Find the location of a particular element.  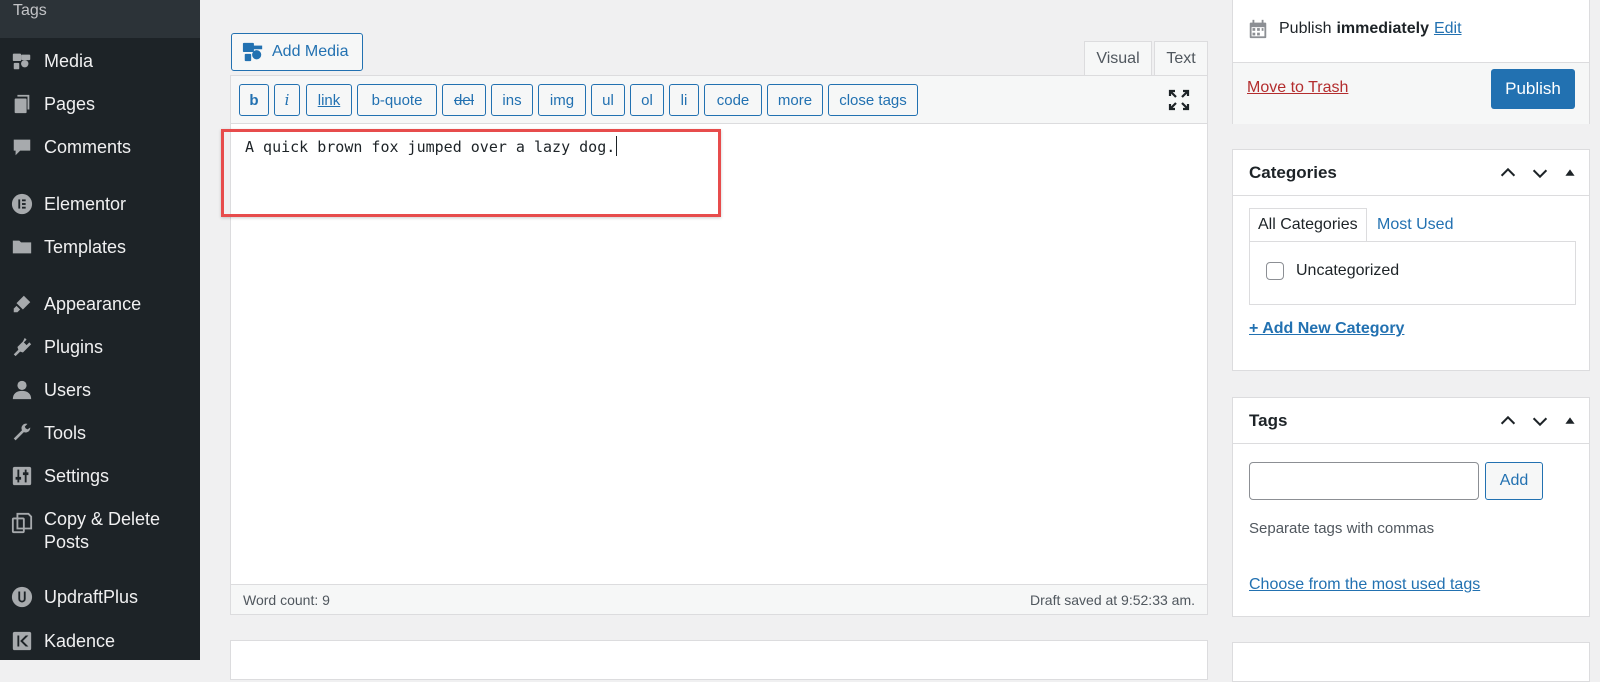

kadence-icon is located at coordinates (22, 641).